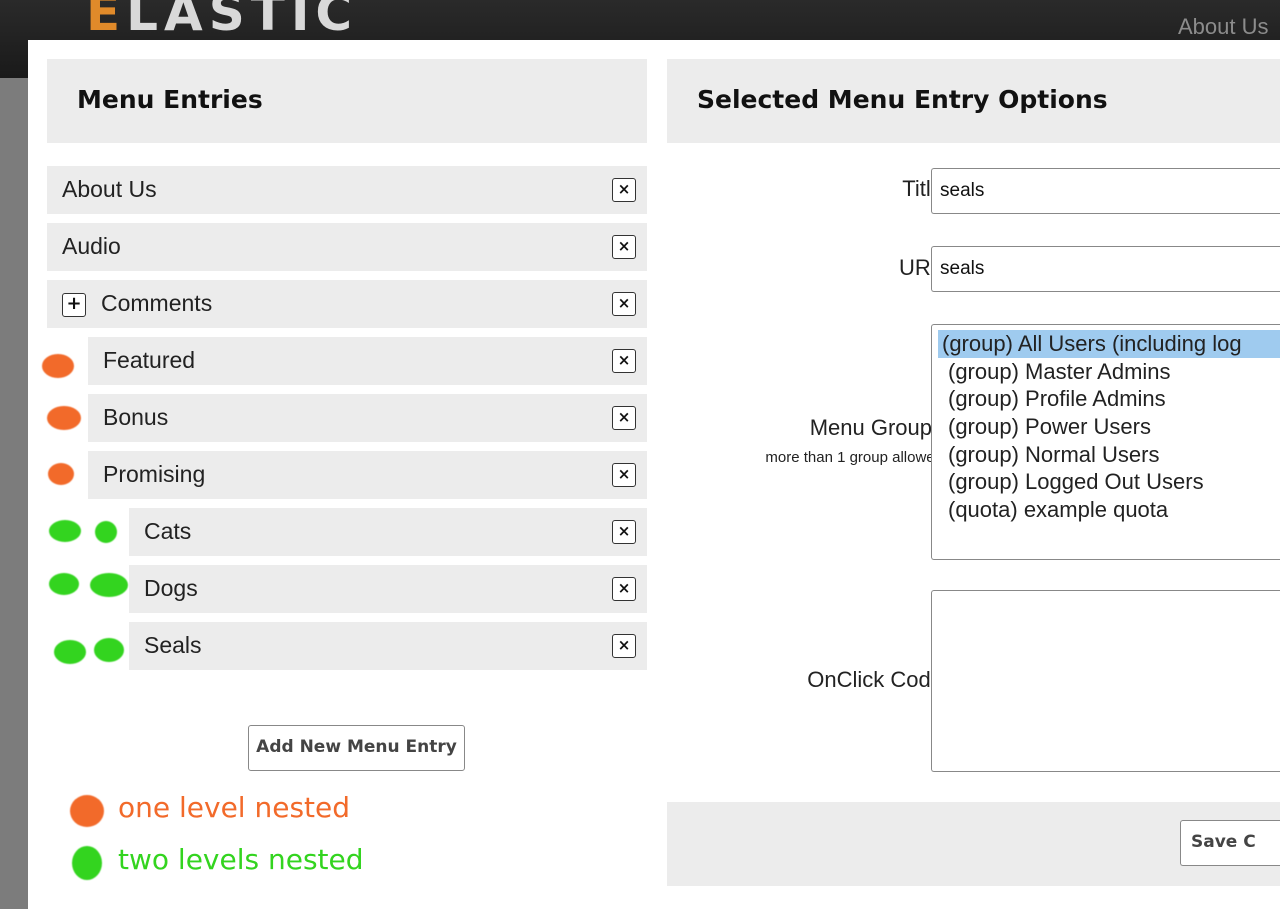  What do you see at coordinates (347, 304) in the screenshot?
I see `menu-entry-comments: + Comments ×` at bounding box center [347, 304].